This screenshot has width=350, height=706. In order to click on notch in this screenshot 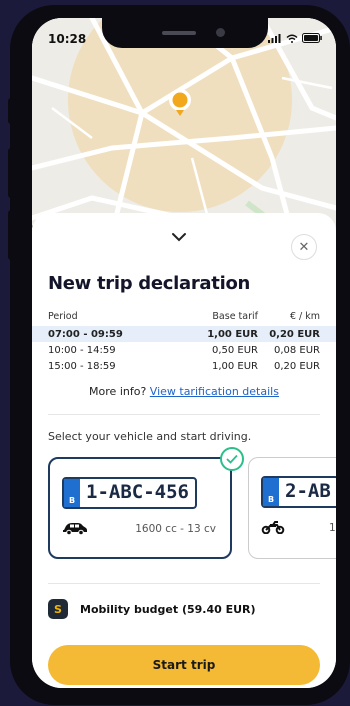, I will do `click(185, 33)`.